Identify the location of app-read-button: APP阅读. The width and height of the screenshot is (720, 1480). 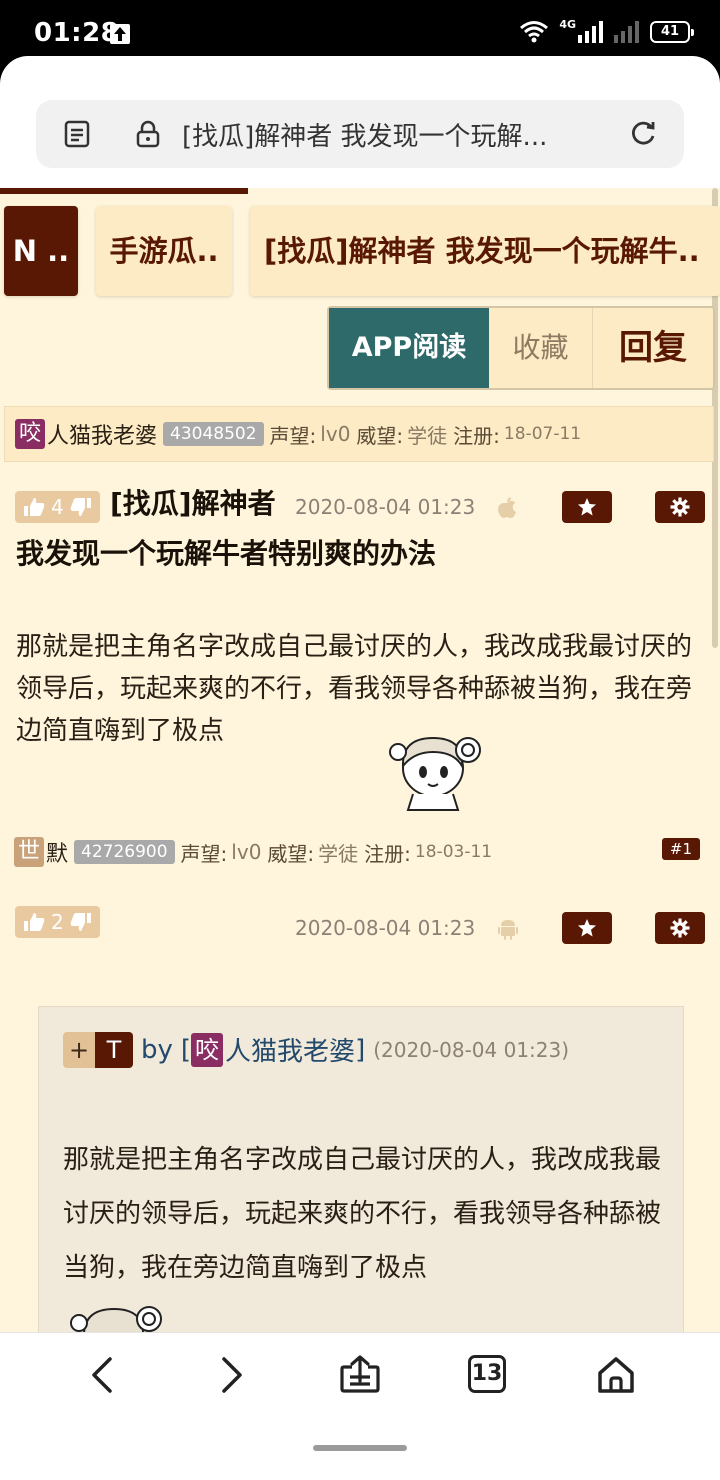
(409, 348).